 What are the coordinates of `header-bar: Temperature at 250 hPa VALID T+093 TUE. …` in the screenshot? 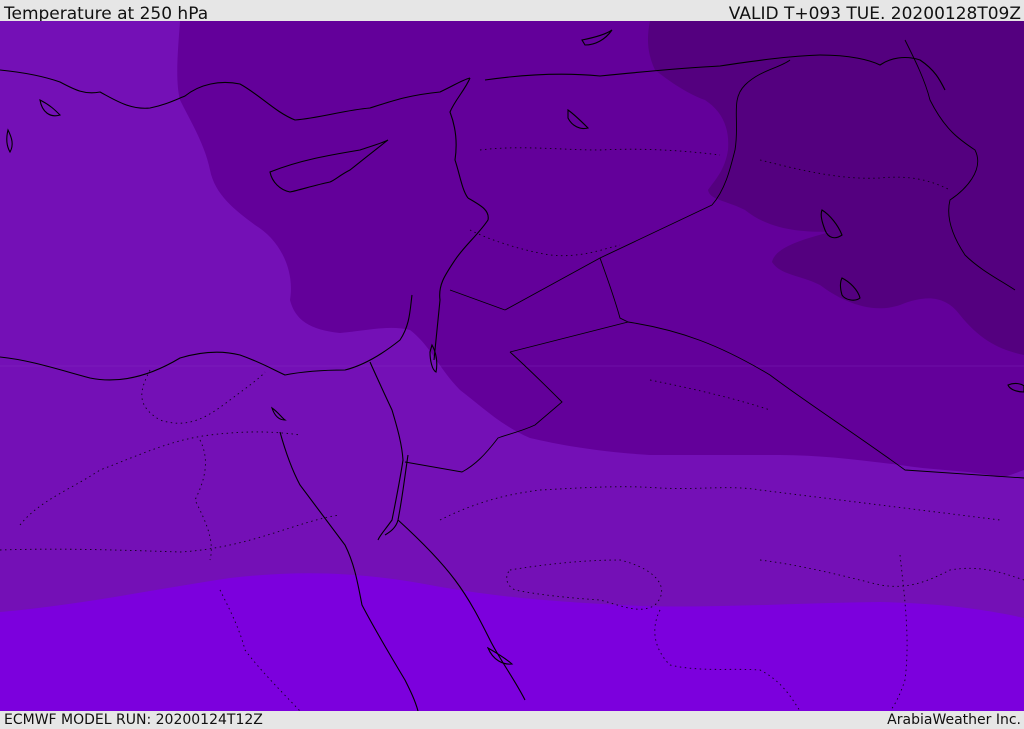 It's located at (512, 12).